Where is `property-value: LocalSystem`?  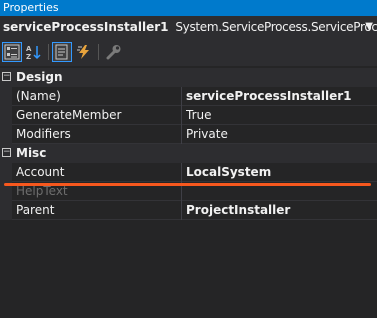
property-value: LocalSystem is located at coordinates (281, 172).